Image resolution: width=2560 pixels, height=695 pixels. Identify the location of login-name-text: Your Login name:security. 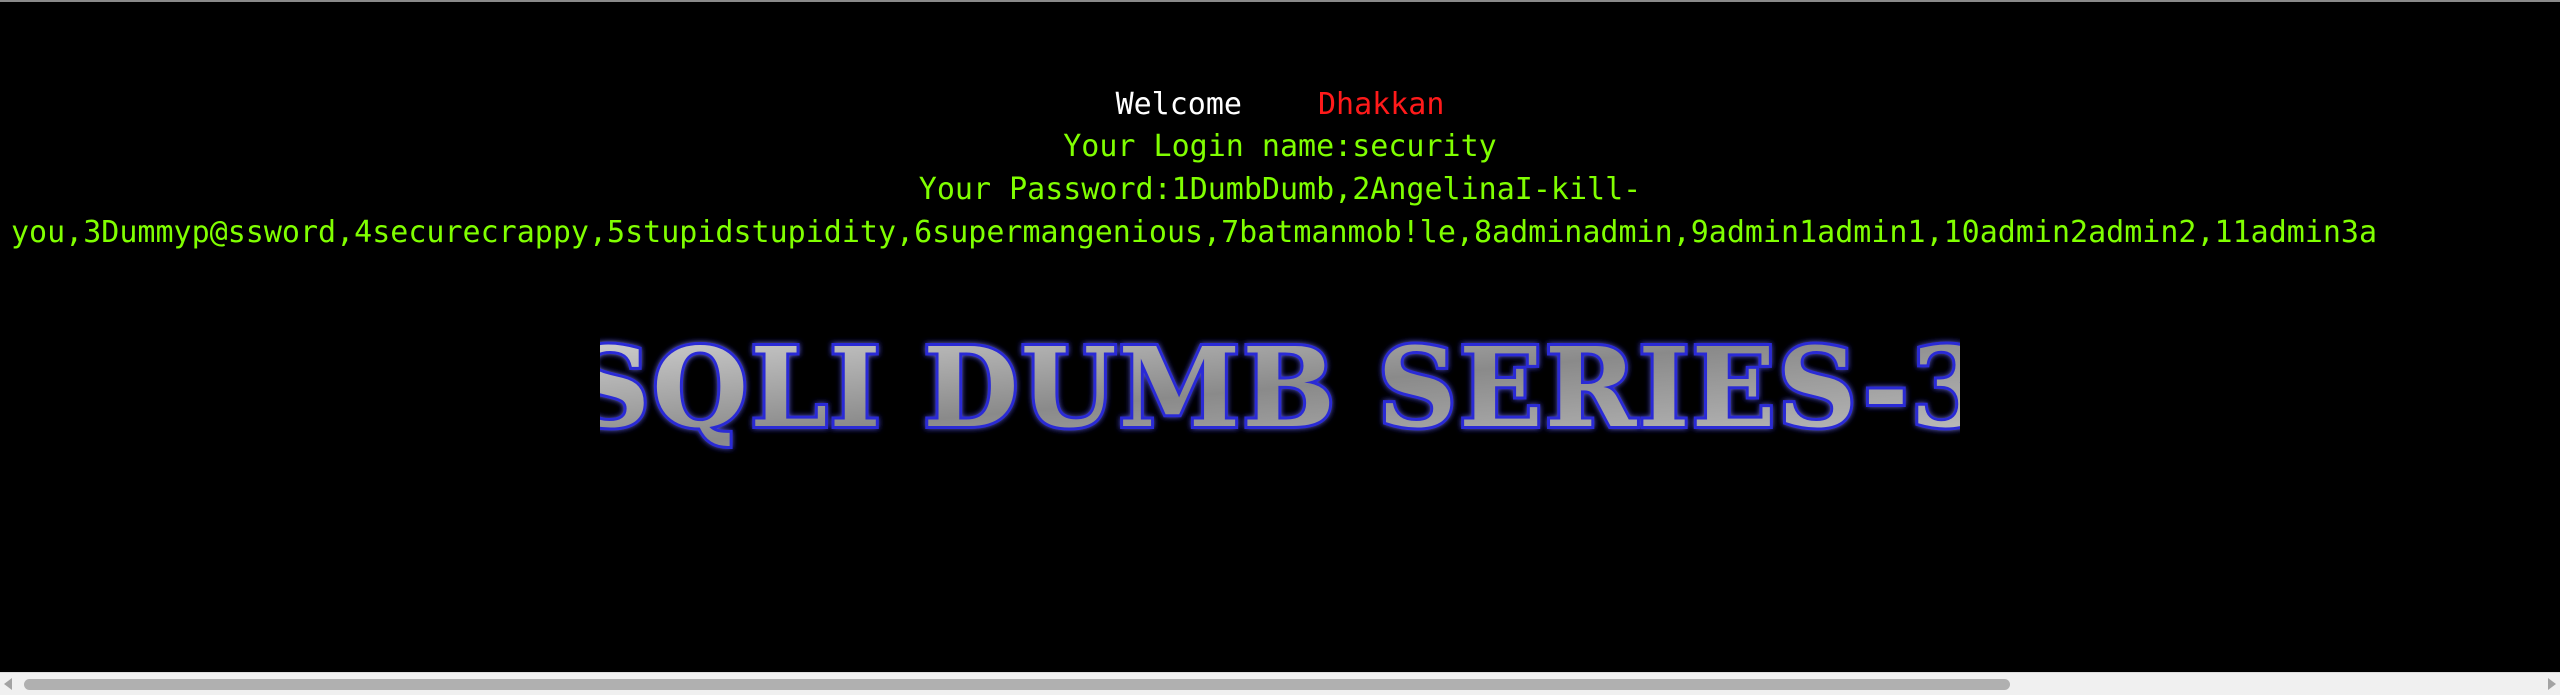
(1280, 146).